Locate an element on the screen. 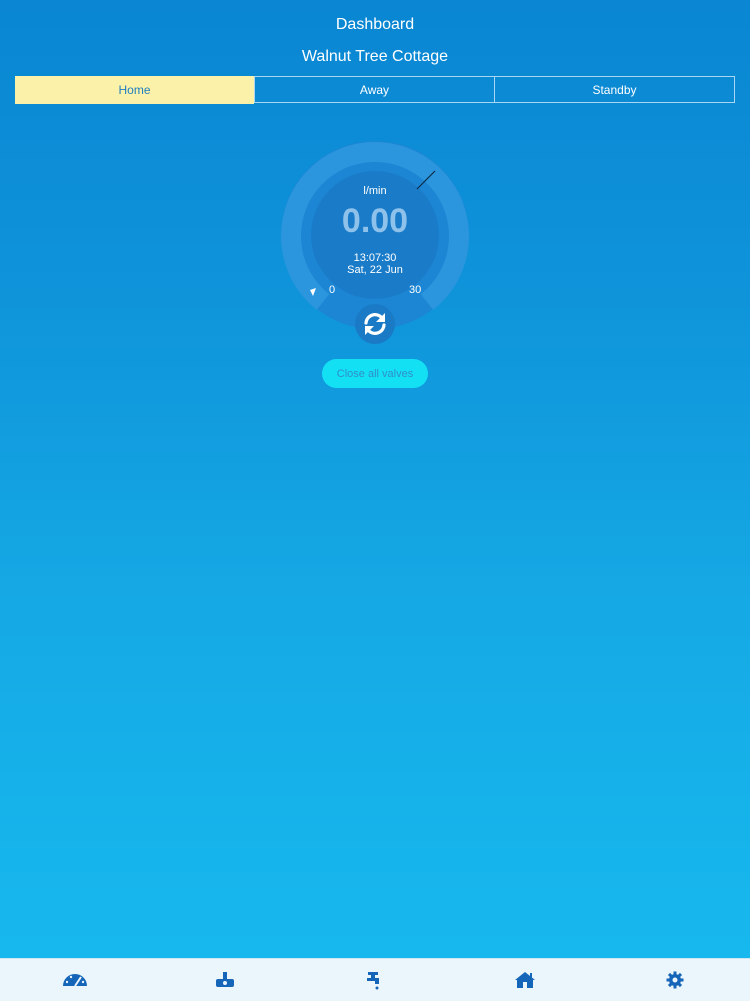 This screenshot has width=750, height=1001. gauge-max-label: 30 is located at coordinates (415, 290).